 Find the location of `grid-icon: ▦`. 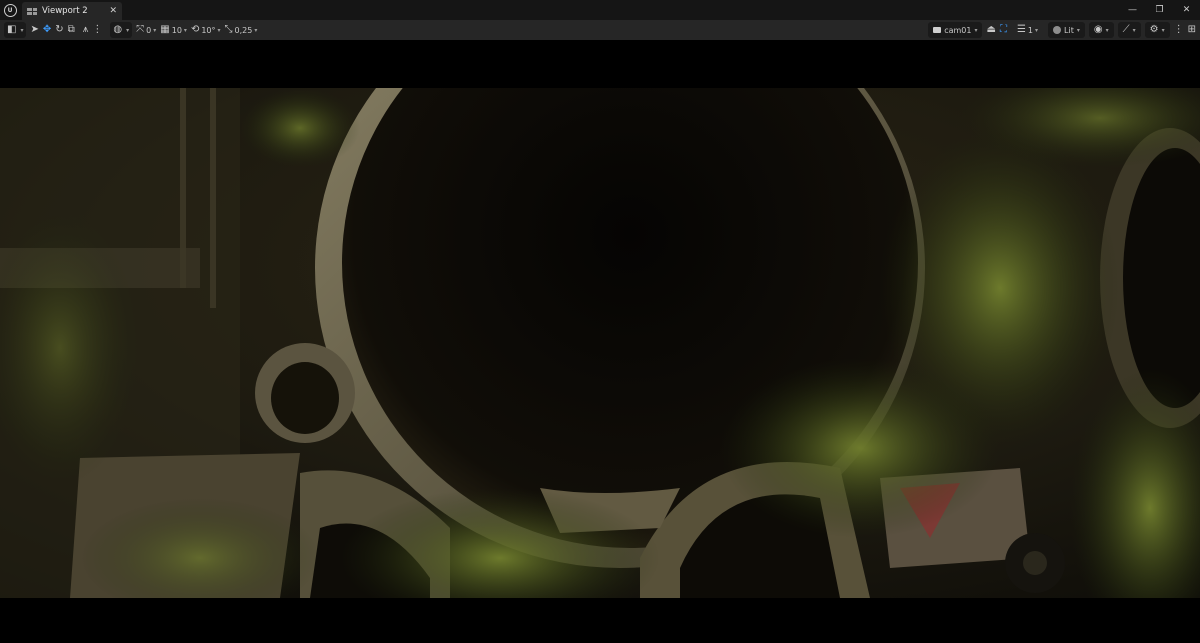

grid-icon: ▦ is located at coordinates (165, 29).